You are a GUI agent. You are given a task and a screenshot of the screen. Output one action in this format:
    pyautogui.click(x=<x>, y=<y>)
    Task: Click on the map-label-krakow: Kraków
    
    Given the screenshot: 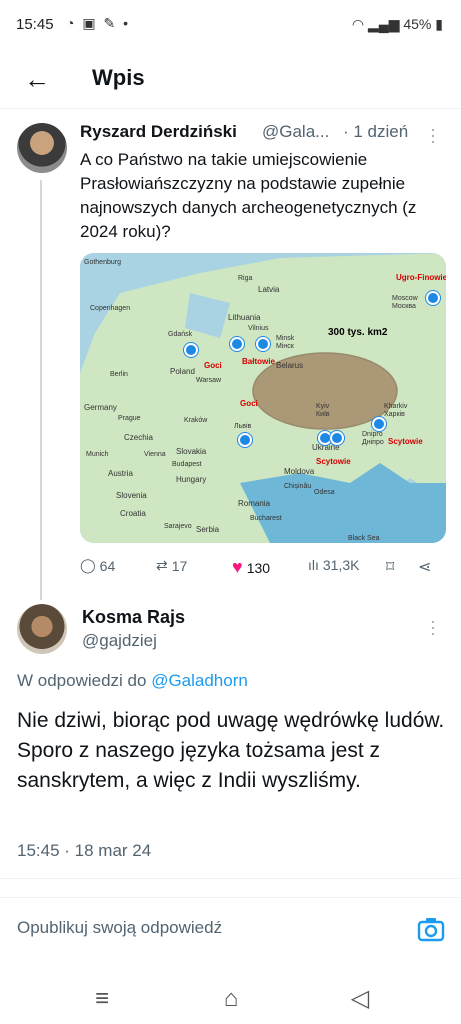 What is the action you would take?
    pyautogui.click(x=196, y=420)
    